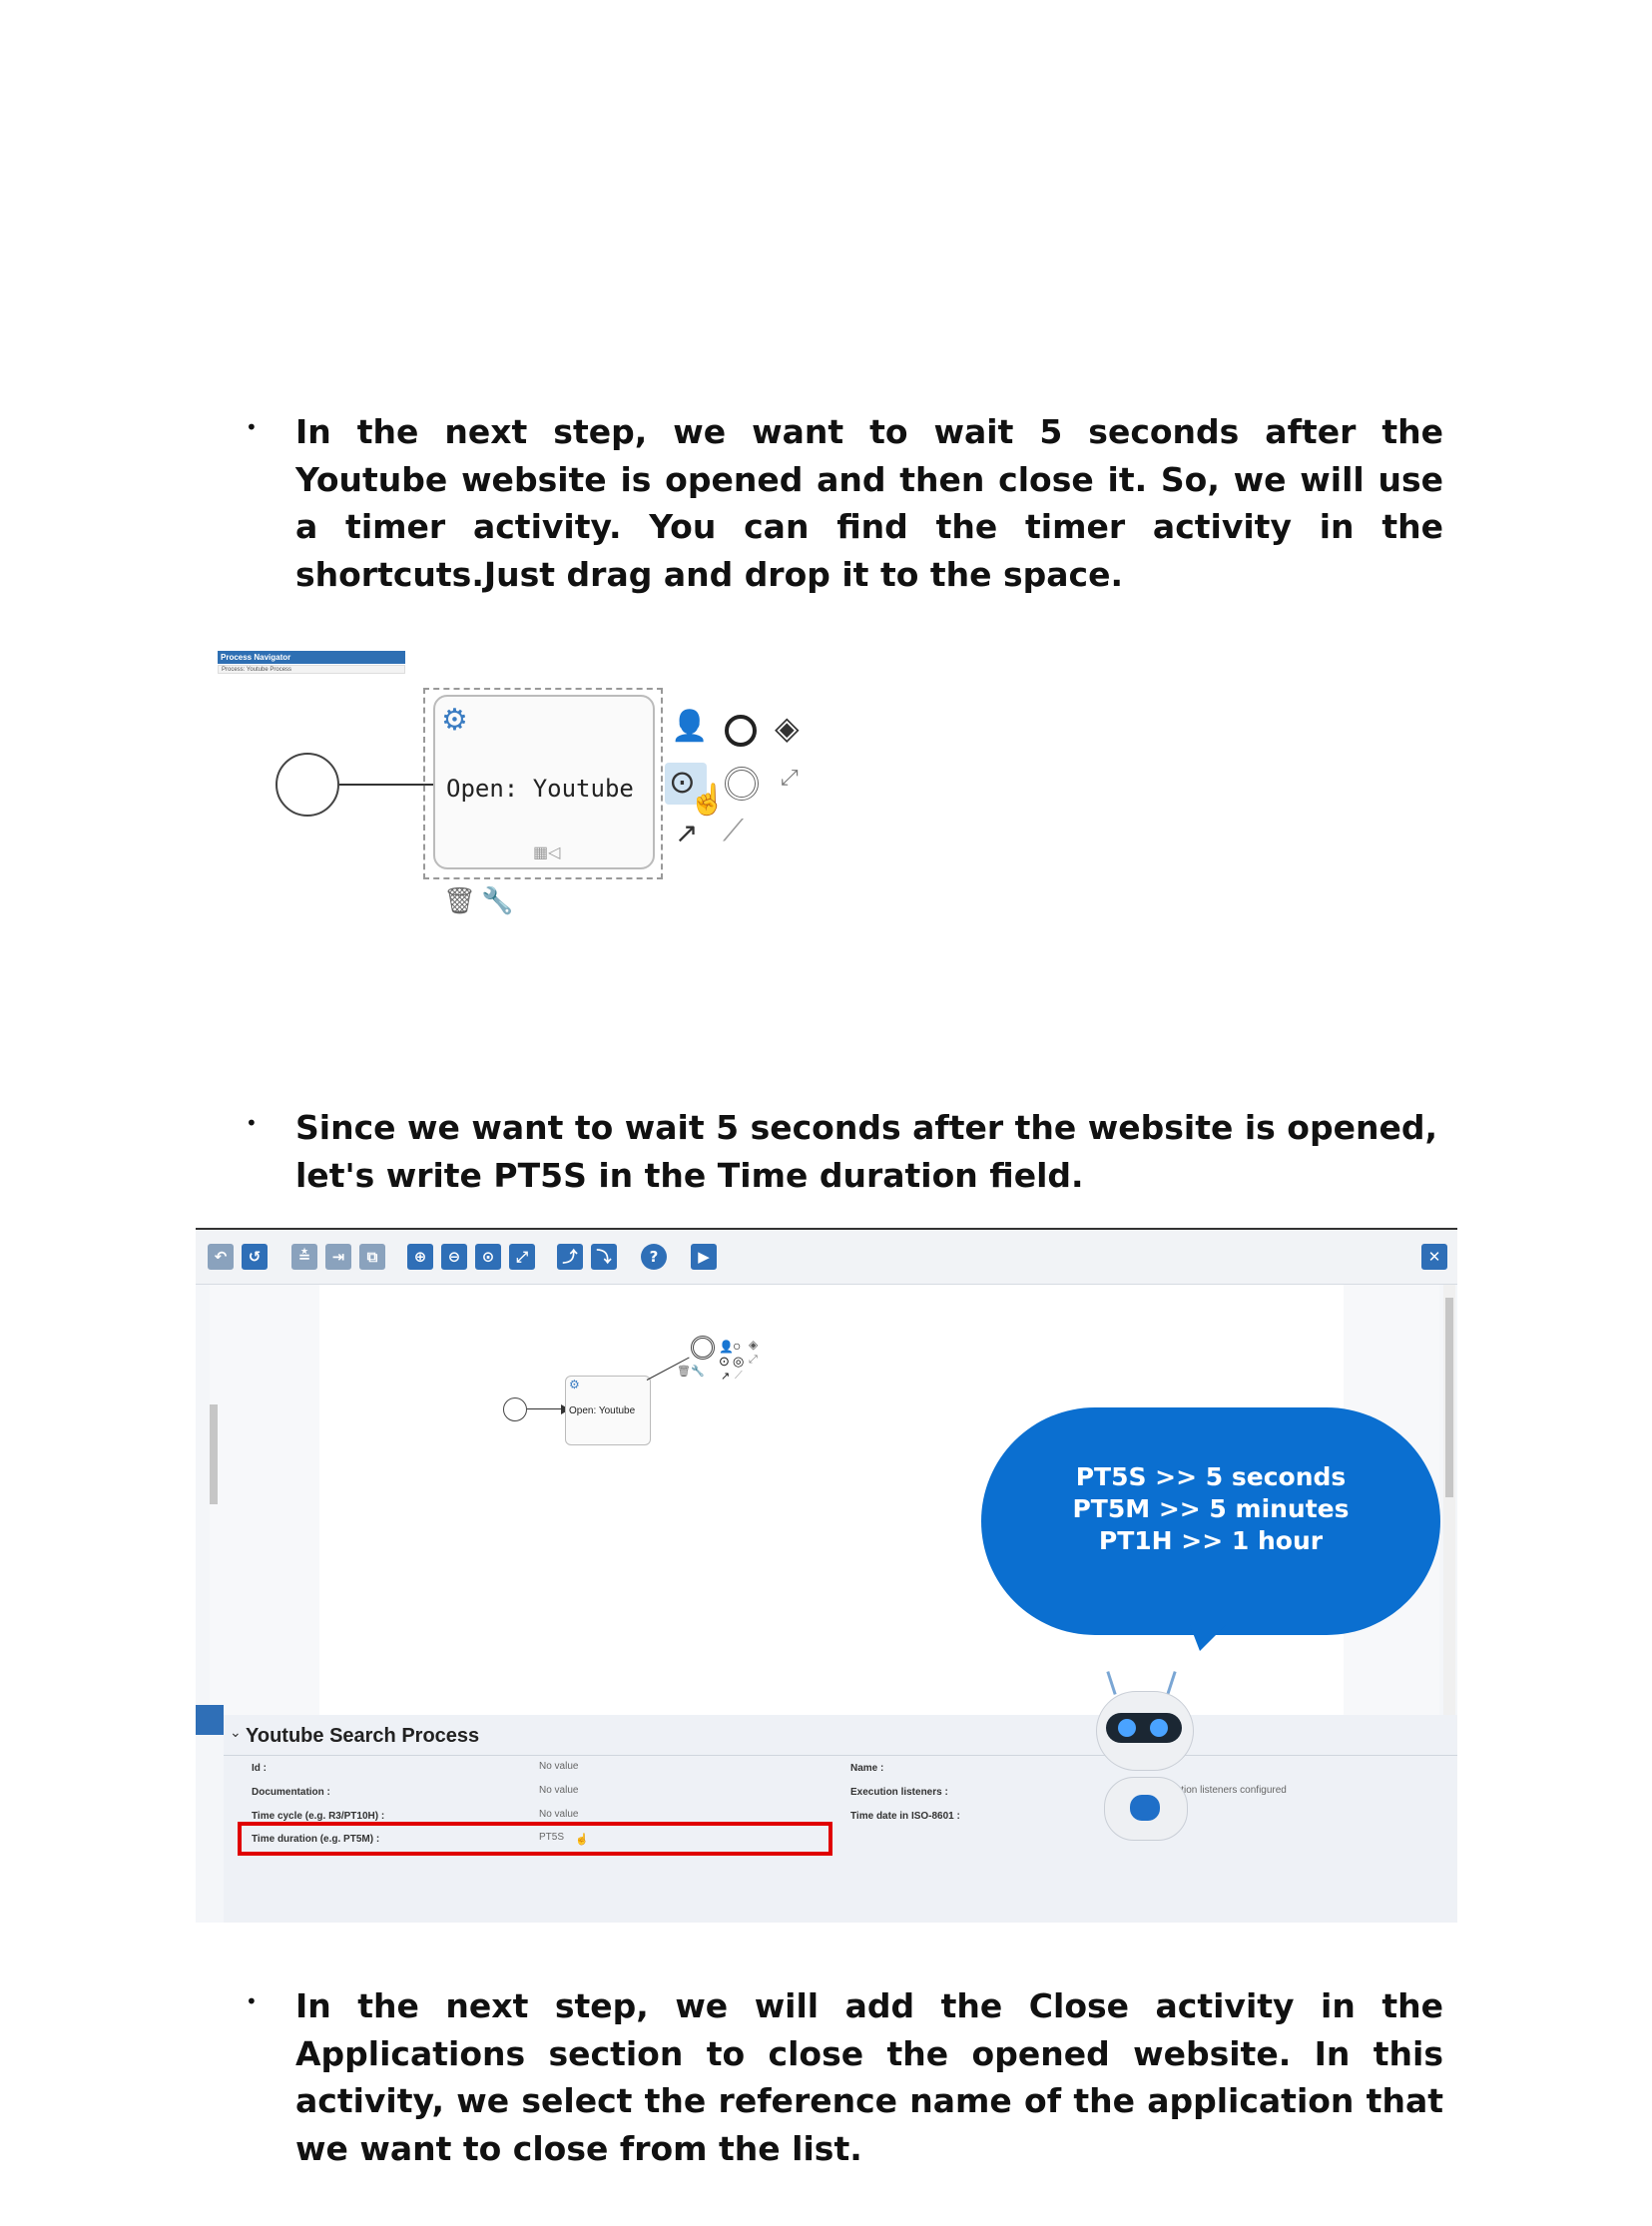 The height and width of the screenshot is (2226, 1652). I want to click on group-icon: ⧉, so click(372, 1257).